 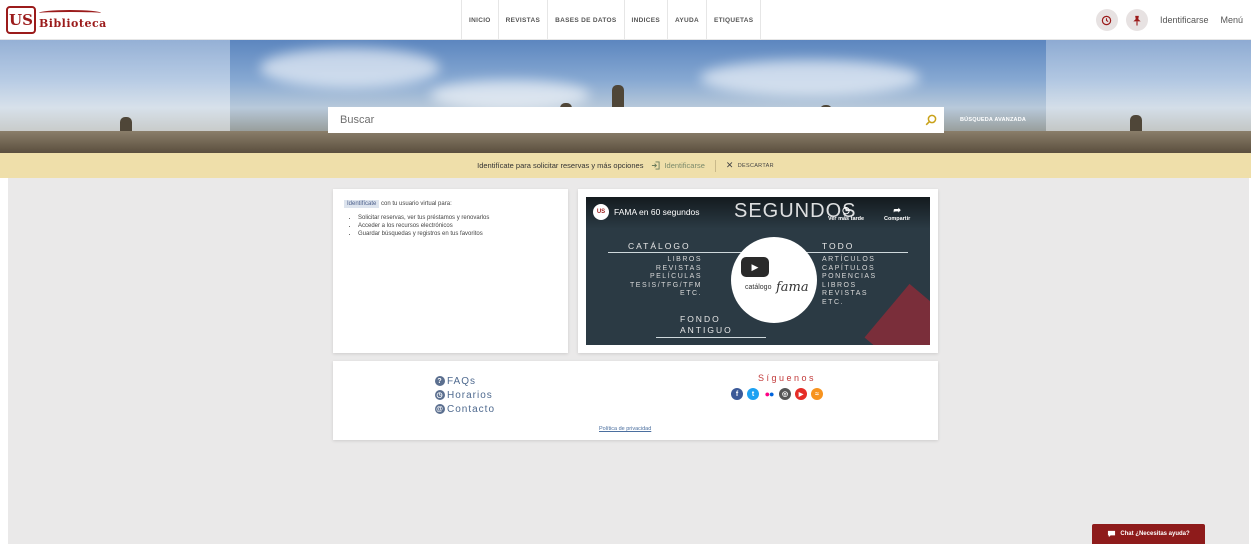 What do you see at coordinates (839, 285) in the screenshot?
I see `todo-item: LIBROS` at bounding box center [839, 285].